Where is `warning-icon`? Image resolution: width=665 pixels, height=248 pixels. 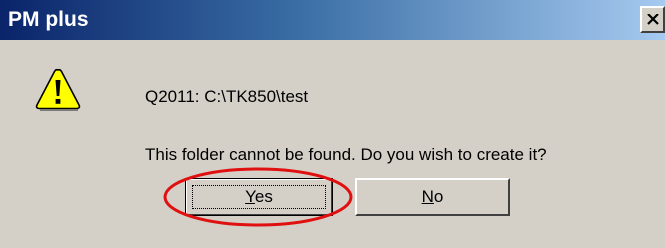
warning-icon is located at coordinates (58, 89).